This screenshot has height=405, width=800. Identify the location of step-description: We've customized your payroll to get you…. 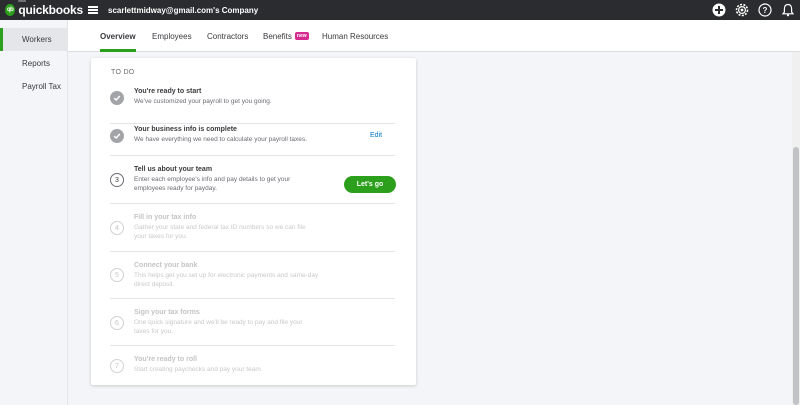
(203, 101).